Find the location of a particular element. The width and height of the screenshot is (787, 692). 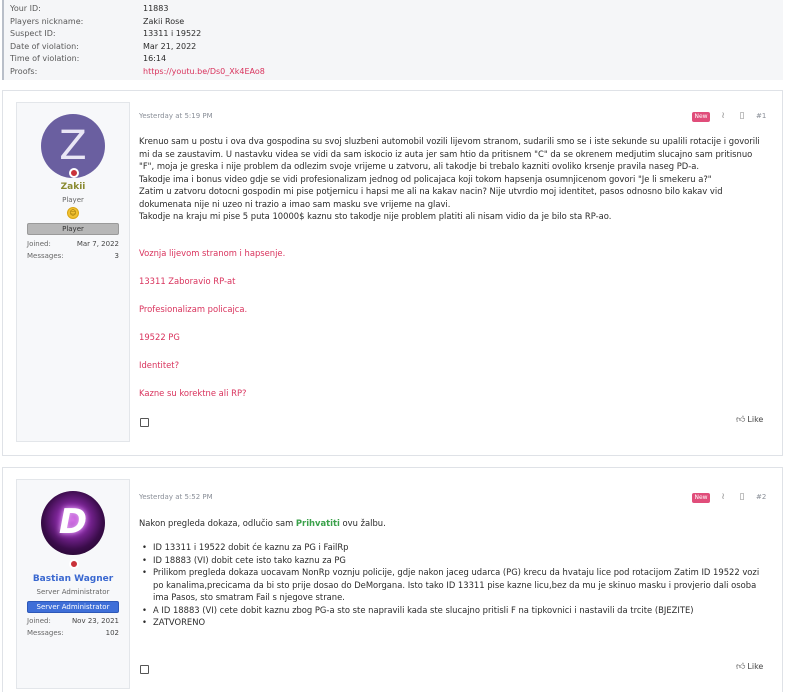

quote-value: Mar 21, 2022 is located at coordinates (170, 46).